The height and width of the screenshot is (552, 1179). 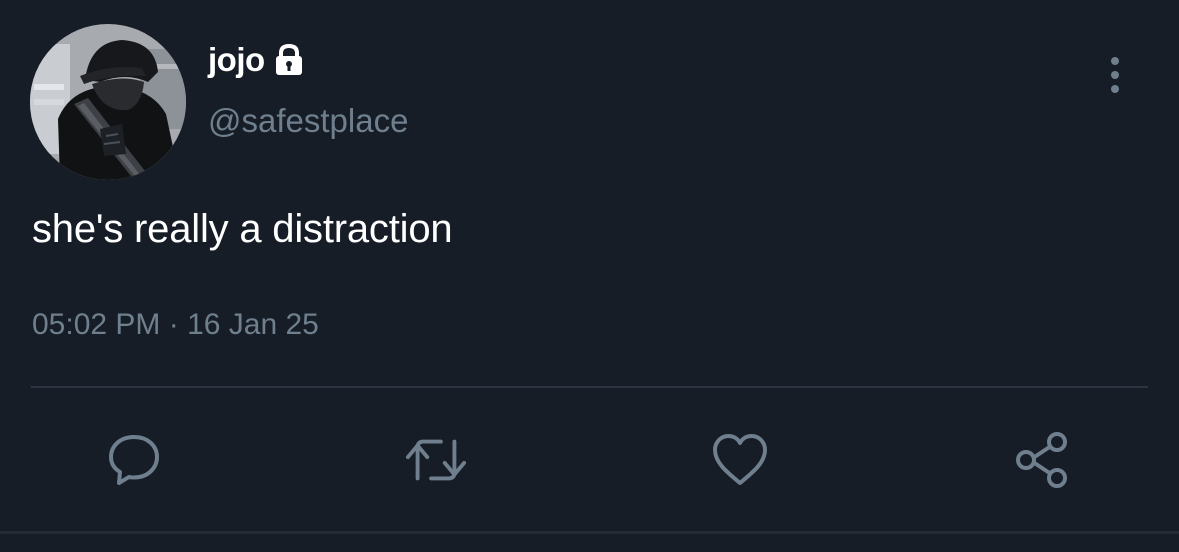 I want to click on author-handle: @safestplace, so click(x=308, y=121).